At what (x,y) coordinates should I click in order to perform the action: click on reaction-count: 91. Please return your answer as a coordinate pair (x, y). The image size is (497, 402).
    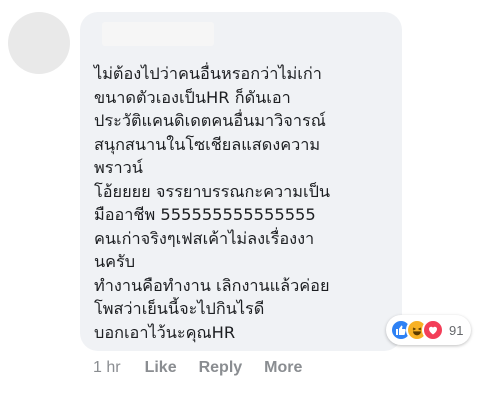
    Looking at the image, I should click on (456, 330).